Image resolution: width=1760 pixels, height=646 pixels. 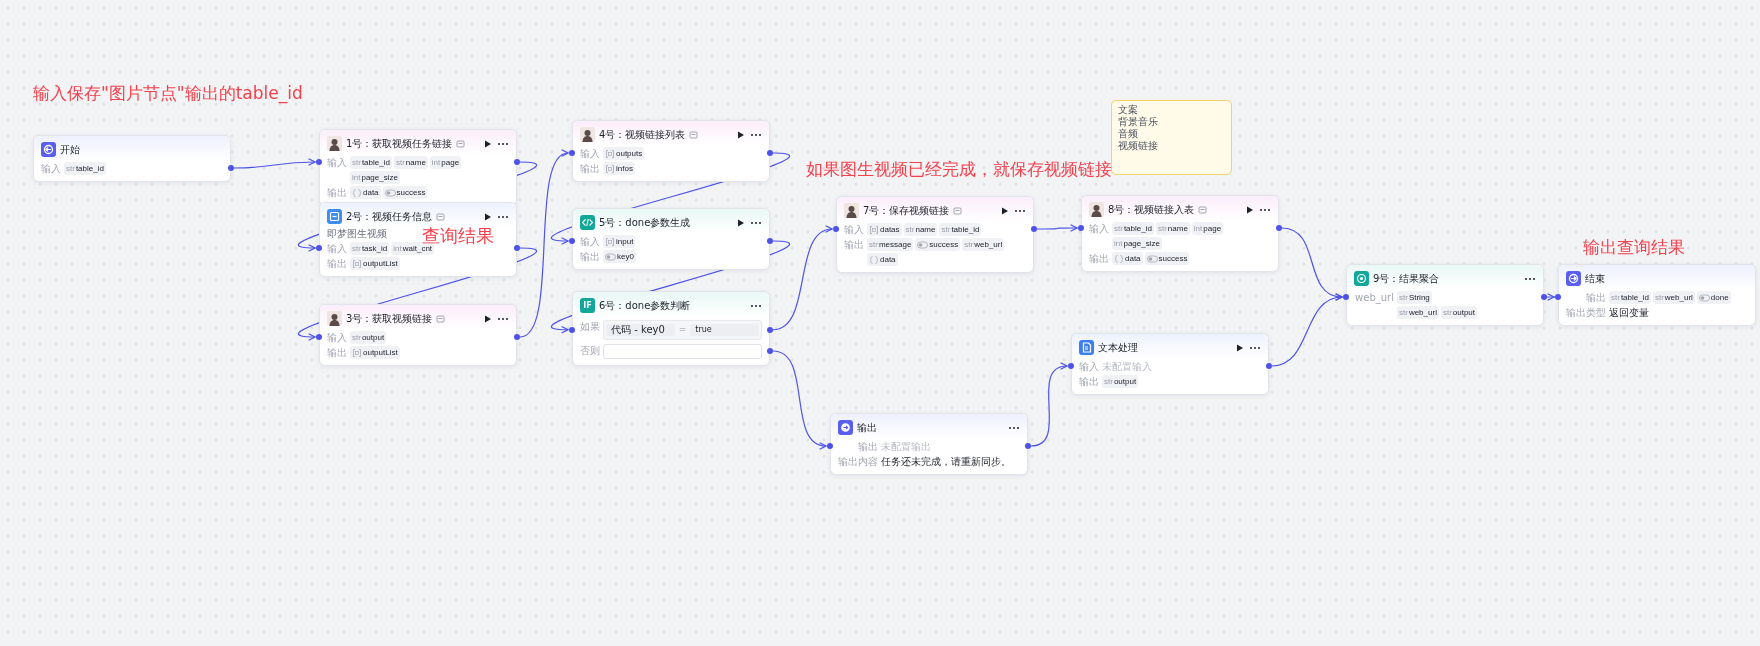 What do you see at coordinates (379, 177) in the screenshot?
I see `param-name: page_size` at bounding box center [379, 177].